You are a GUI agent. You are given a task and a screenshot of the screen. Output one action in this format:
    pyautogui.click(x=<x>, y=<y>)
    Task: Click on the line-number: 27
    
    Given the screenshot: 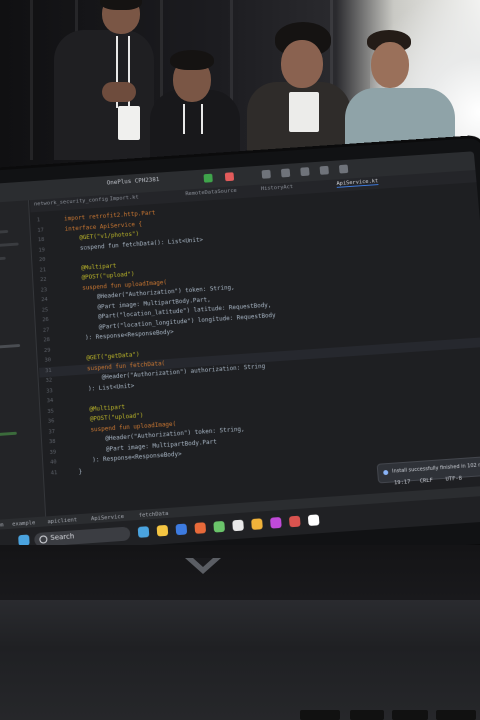 What is the action you would take?
    pyautogui.click(x=46, y=330)
    